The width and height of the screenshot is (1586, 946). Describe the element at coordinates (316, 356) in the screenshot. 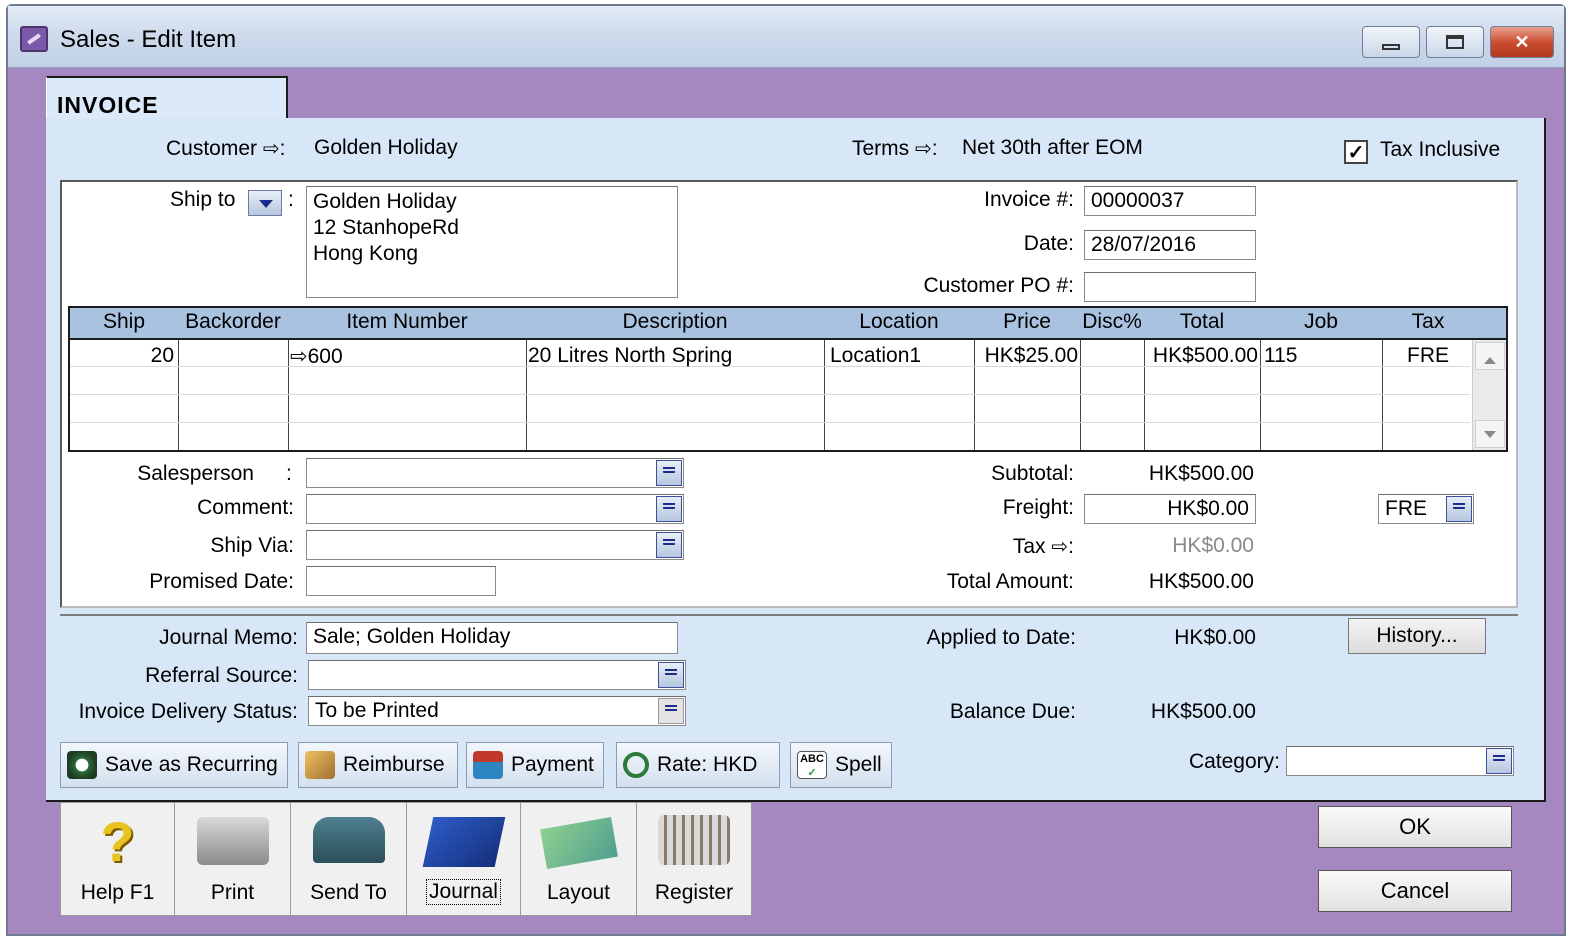

I see `cell-item-number: ⇨600` at that location.